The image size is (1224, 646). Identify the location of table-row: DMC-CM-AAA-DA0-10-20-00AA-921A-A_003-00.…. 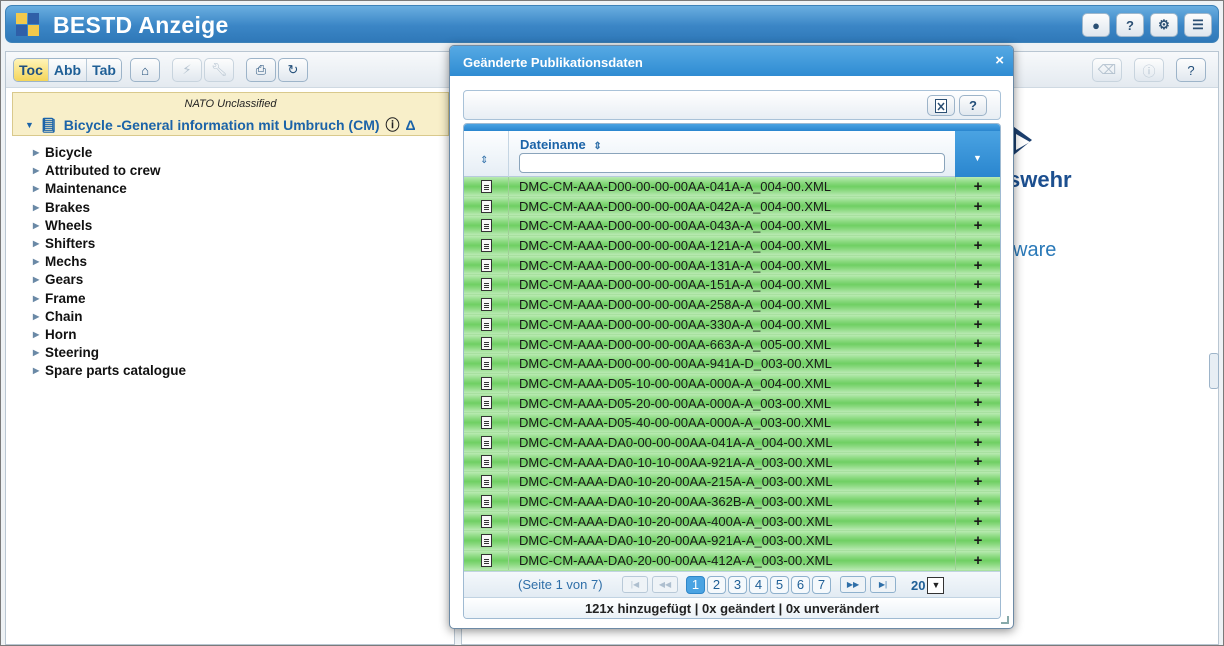
(732, 541).